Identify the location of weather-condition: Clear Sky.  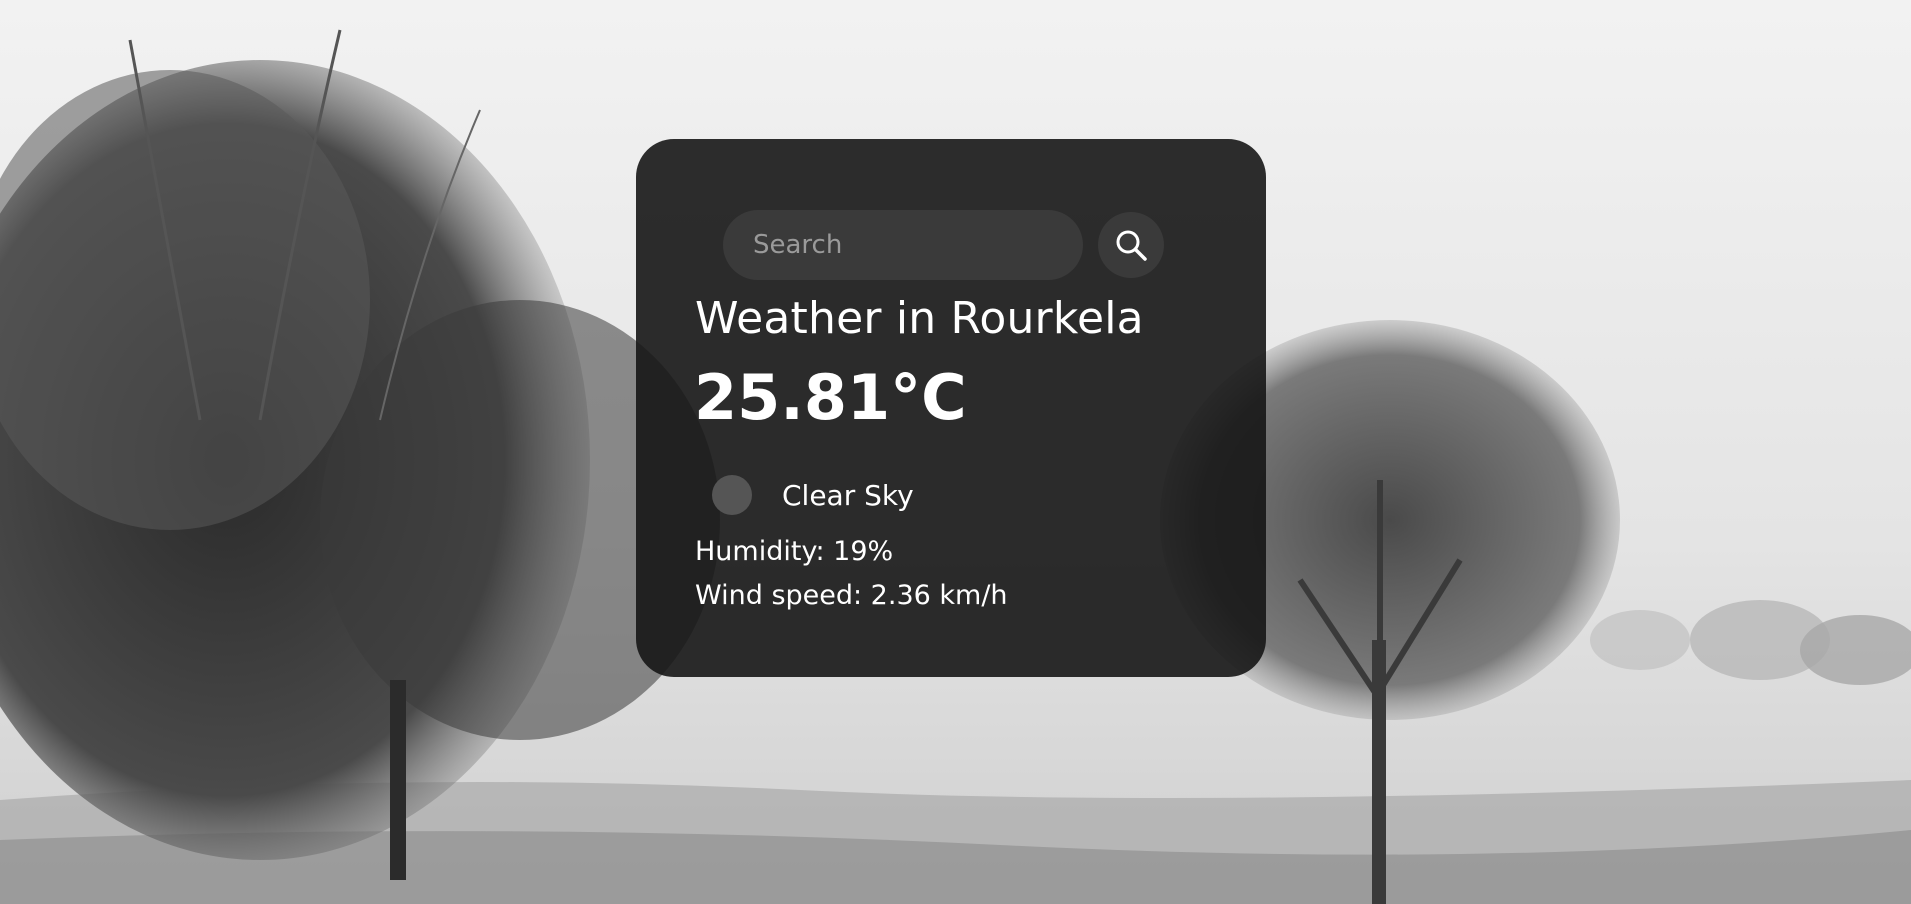
(813, 495).